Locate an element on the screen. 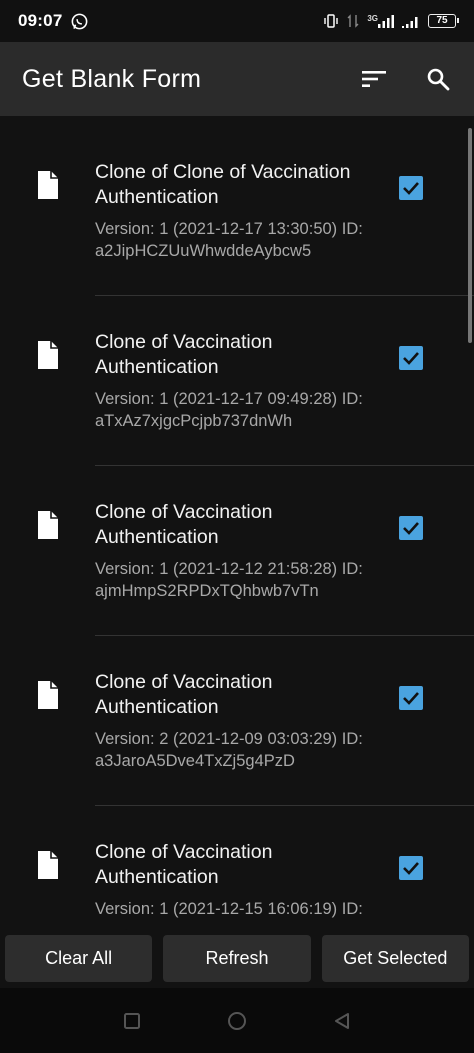 Image resolution: width=474 pixels, height=1053 pixels. scrollbar is located at coordinates (470, 235).